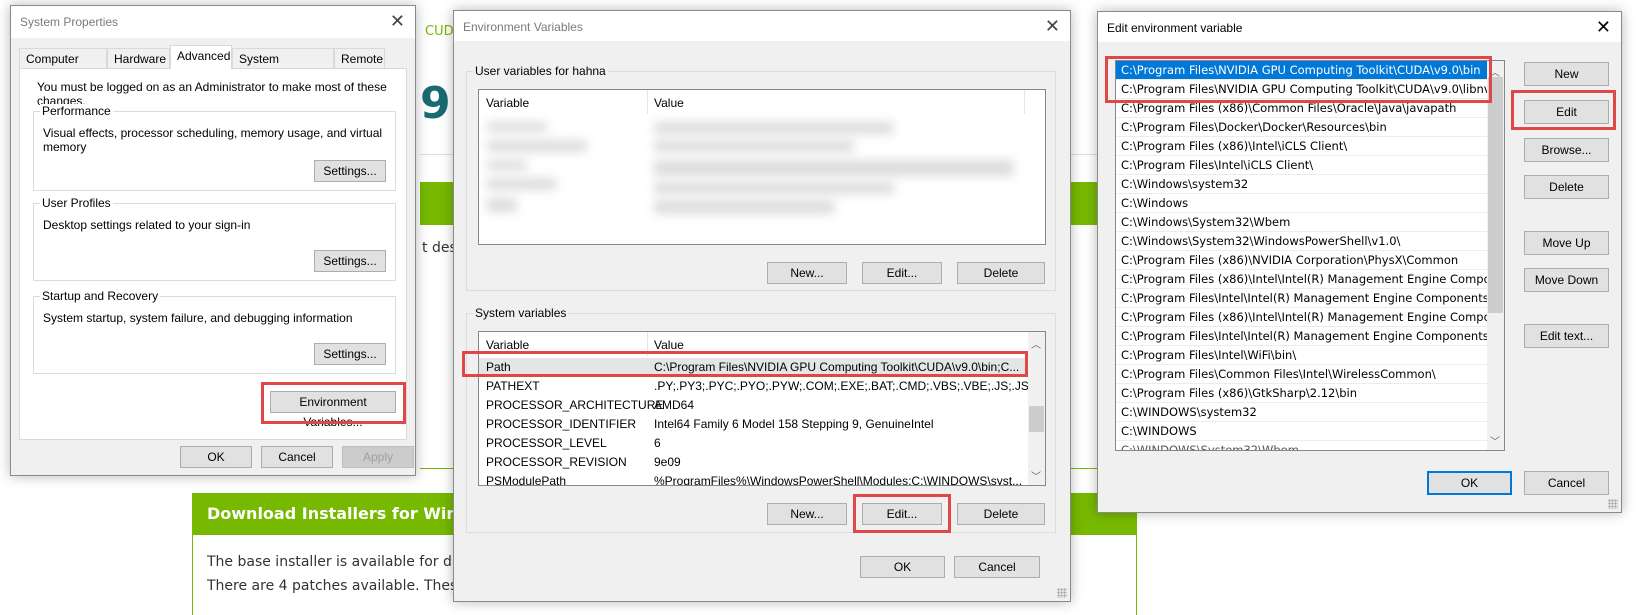 Image resolution: width=1645 pixels, height=615 pixels. I want to click on path-list-item: C:\Windows, so click(1302, 203).